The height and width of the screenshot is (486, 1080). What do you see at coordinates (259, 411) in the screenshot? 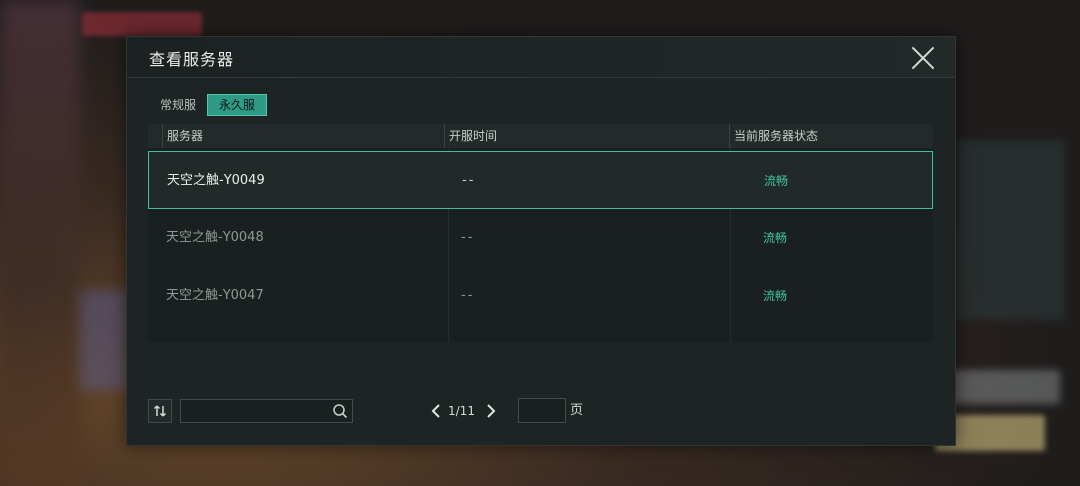
I see `search-input` at bounding box center [259, 411].